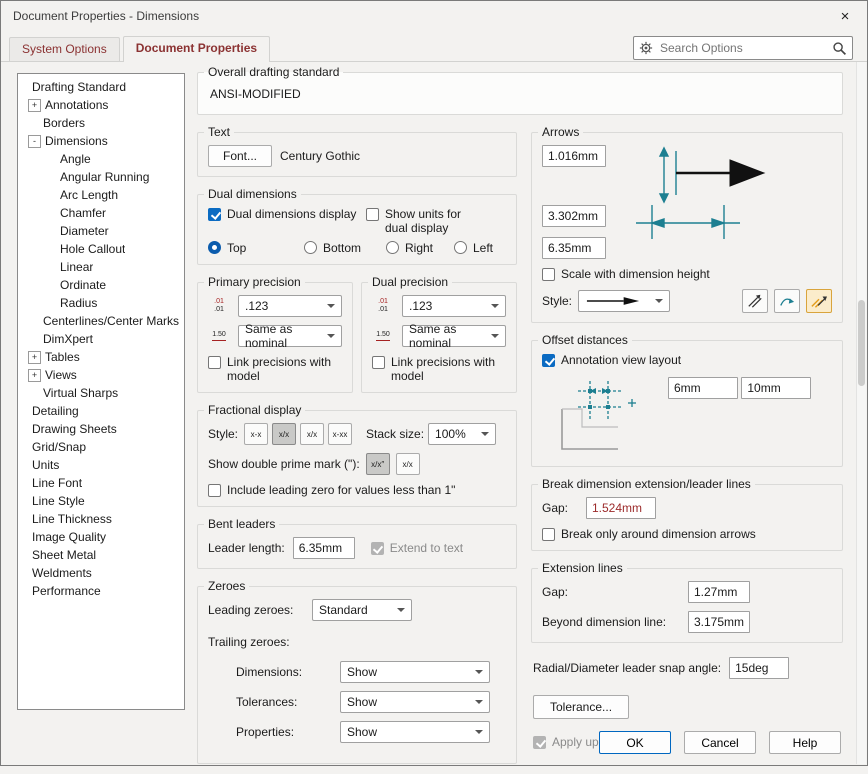 This screenshot has width=868, height=774. What do you see at coordinates (101, 357) in the screenshot?
I see `tree-item-tables: + Tables` at bounding box center [101, 357].